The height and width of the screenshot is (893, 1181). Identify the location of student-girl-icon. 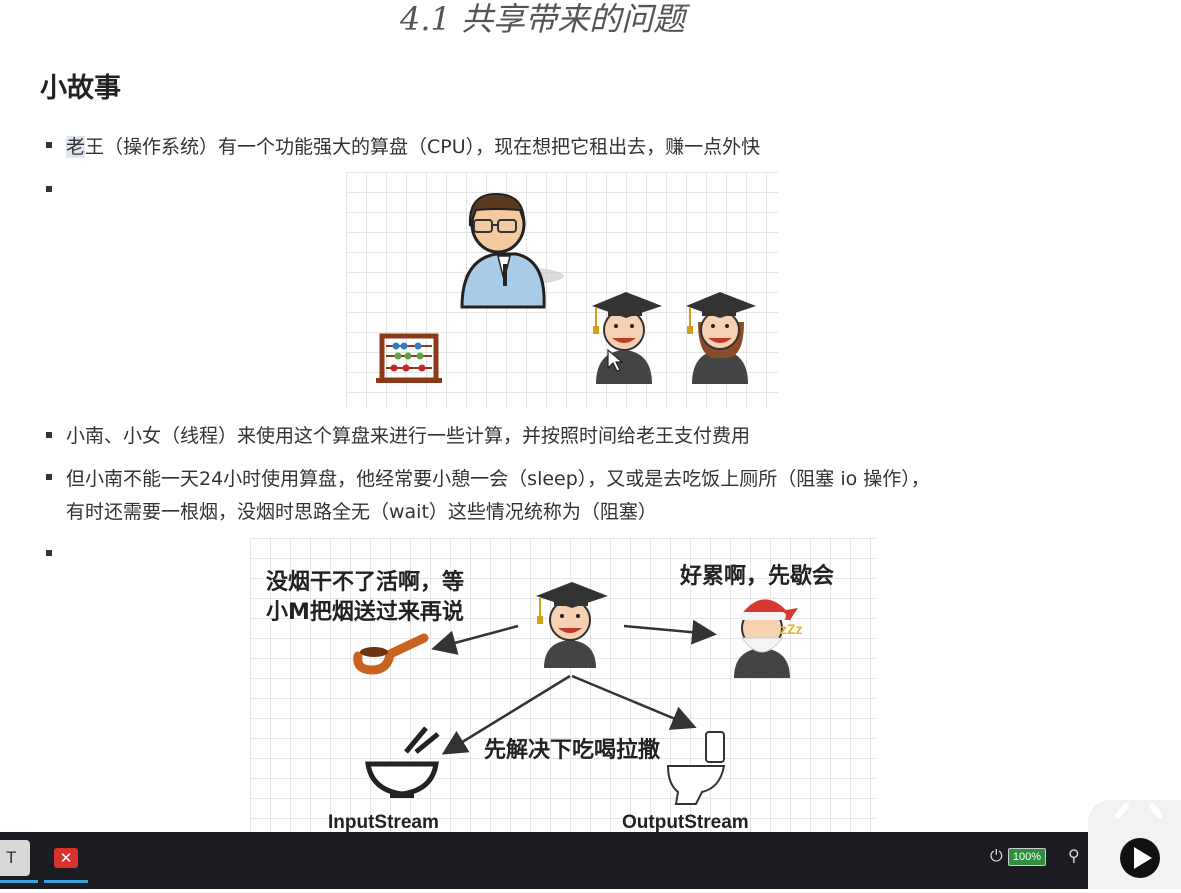
(721, 338).